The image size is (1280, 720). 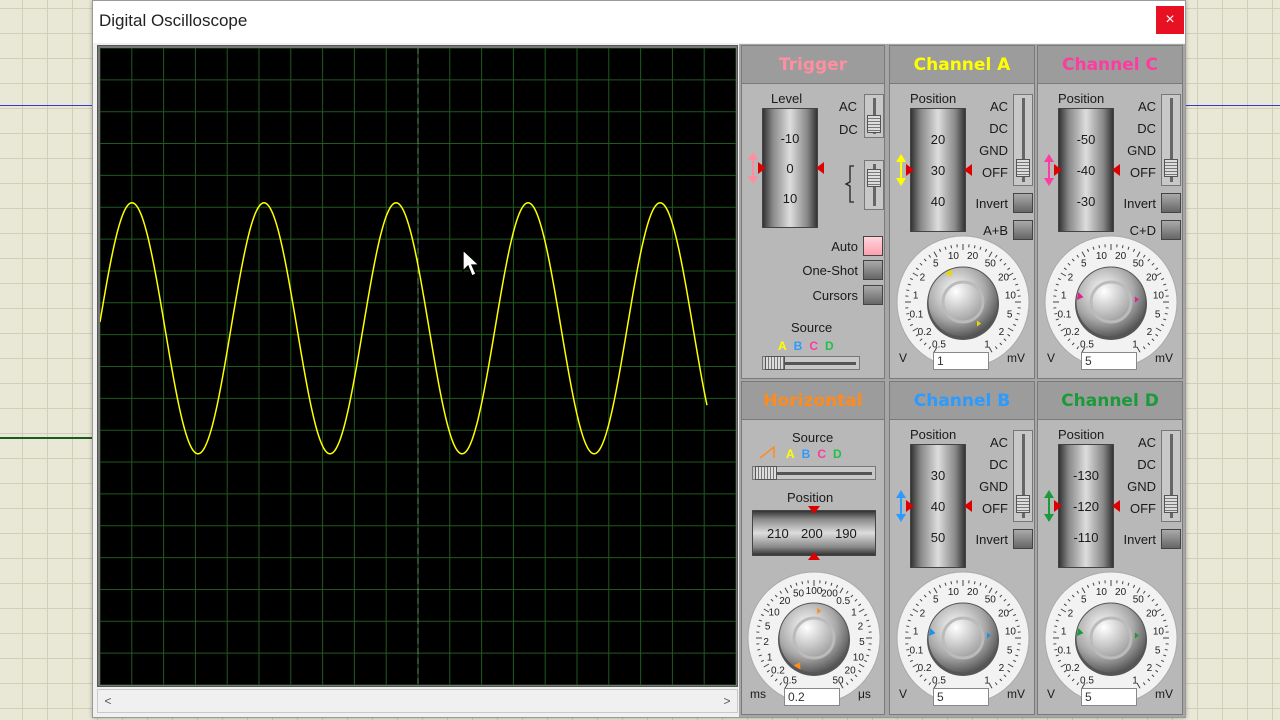 What do you see at coordinates (1141, 486) in the screenshot?
I see `channel-d-coupling-gnd: GND` at bounding box center [1141, 486].